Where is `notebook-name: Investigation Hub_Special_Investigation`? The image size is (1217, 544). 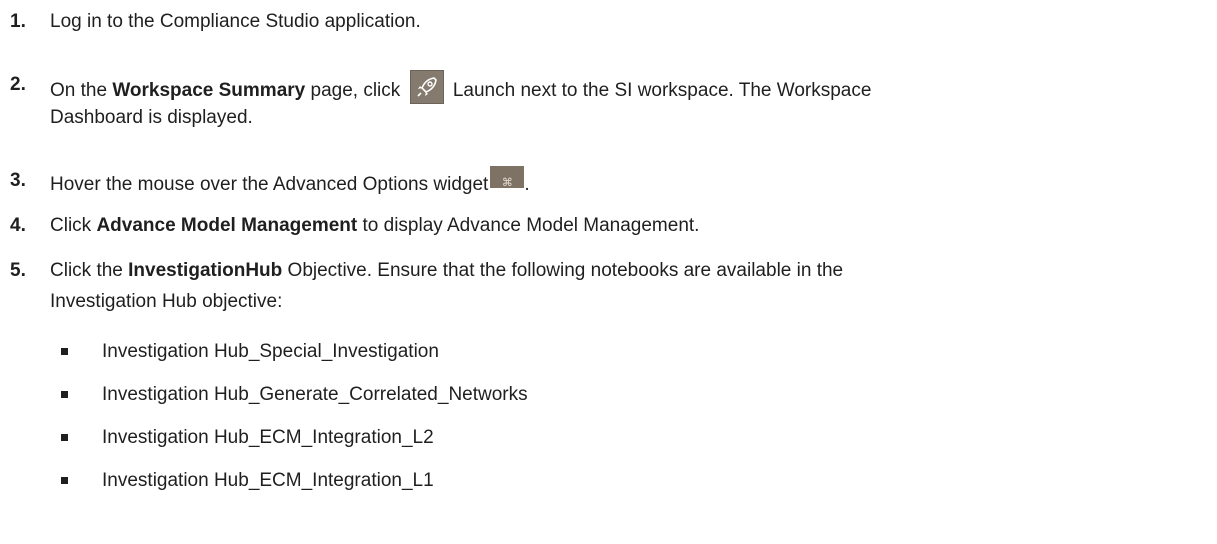
notebook-name: Investigation Hub_Special_Investigation is located at coordinates (270, 351).